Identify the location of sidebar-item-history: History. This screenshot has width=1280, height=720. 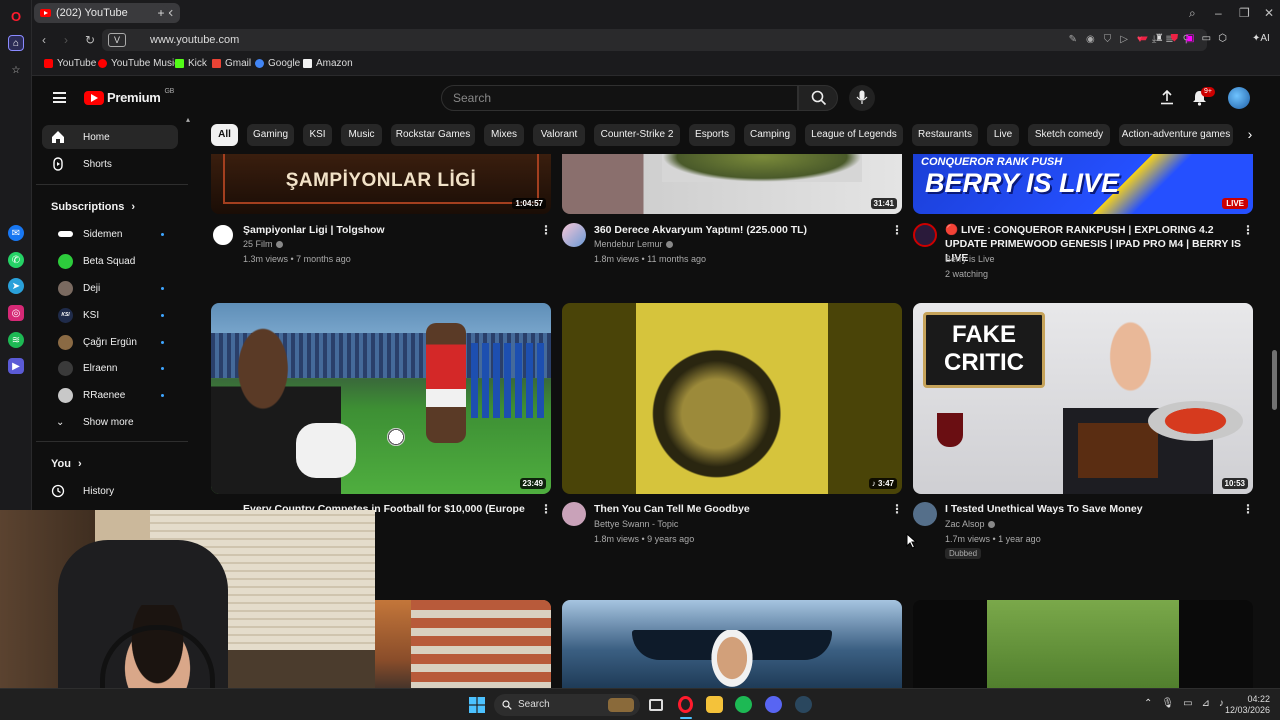
(110, 491).